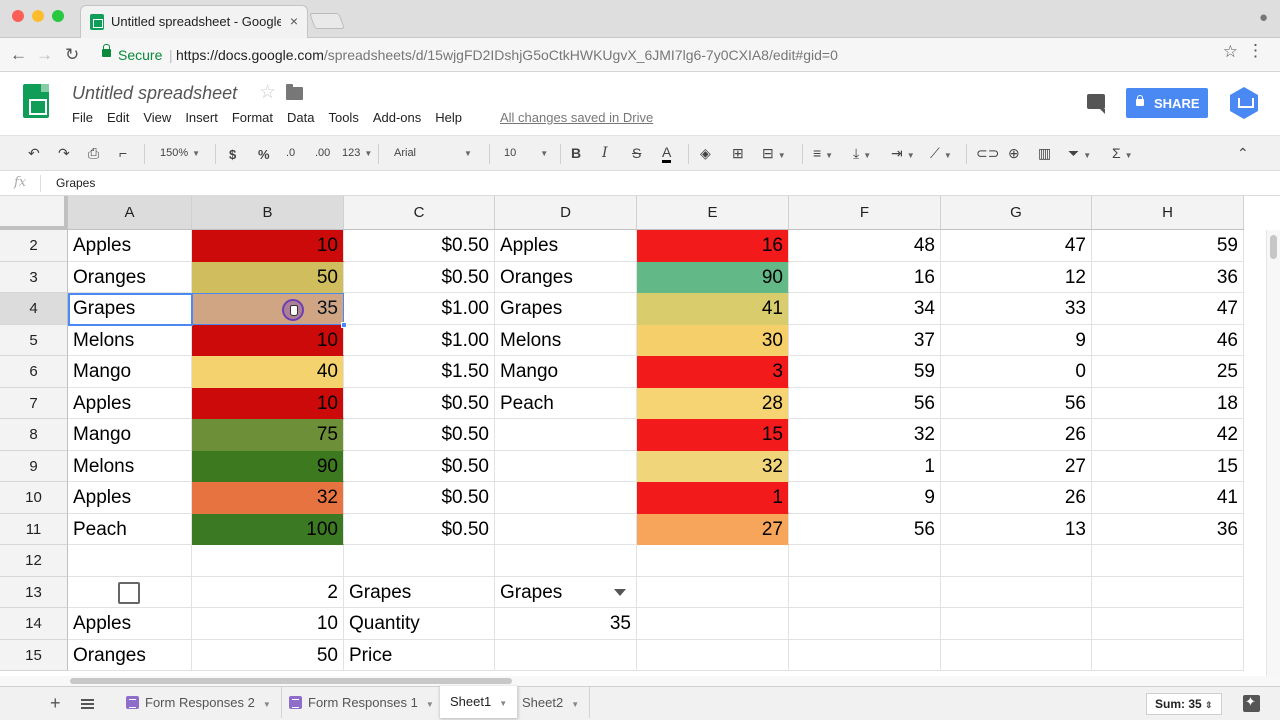 The height and width of the screenshot is (720, 1280). I want to click on cell-h6: 25, so click(1168, 372).